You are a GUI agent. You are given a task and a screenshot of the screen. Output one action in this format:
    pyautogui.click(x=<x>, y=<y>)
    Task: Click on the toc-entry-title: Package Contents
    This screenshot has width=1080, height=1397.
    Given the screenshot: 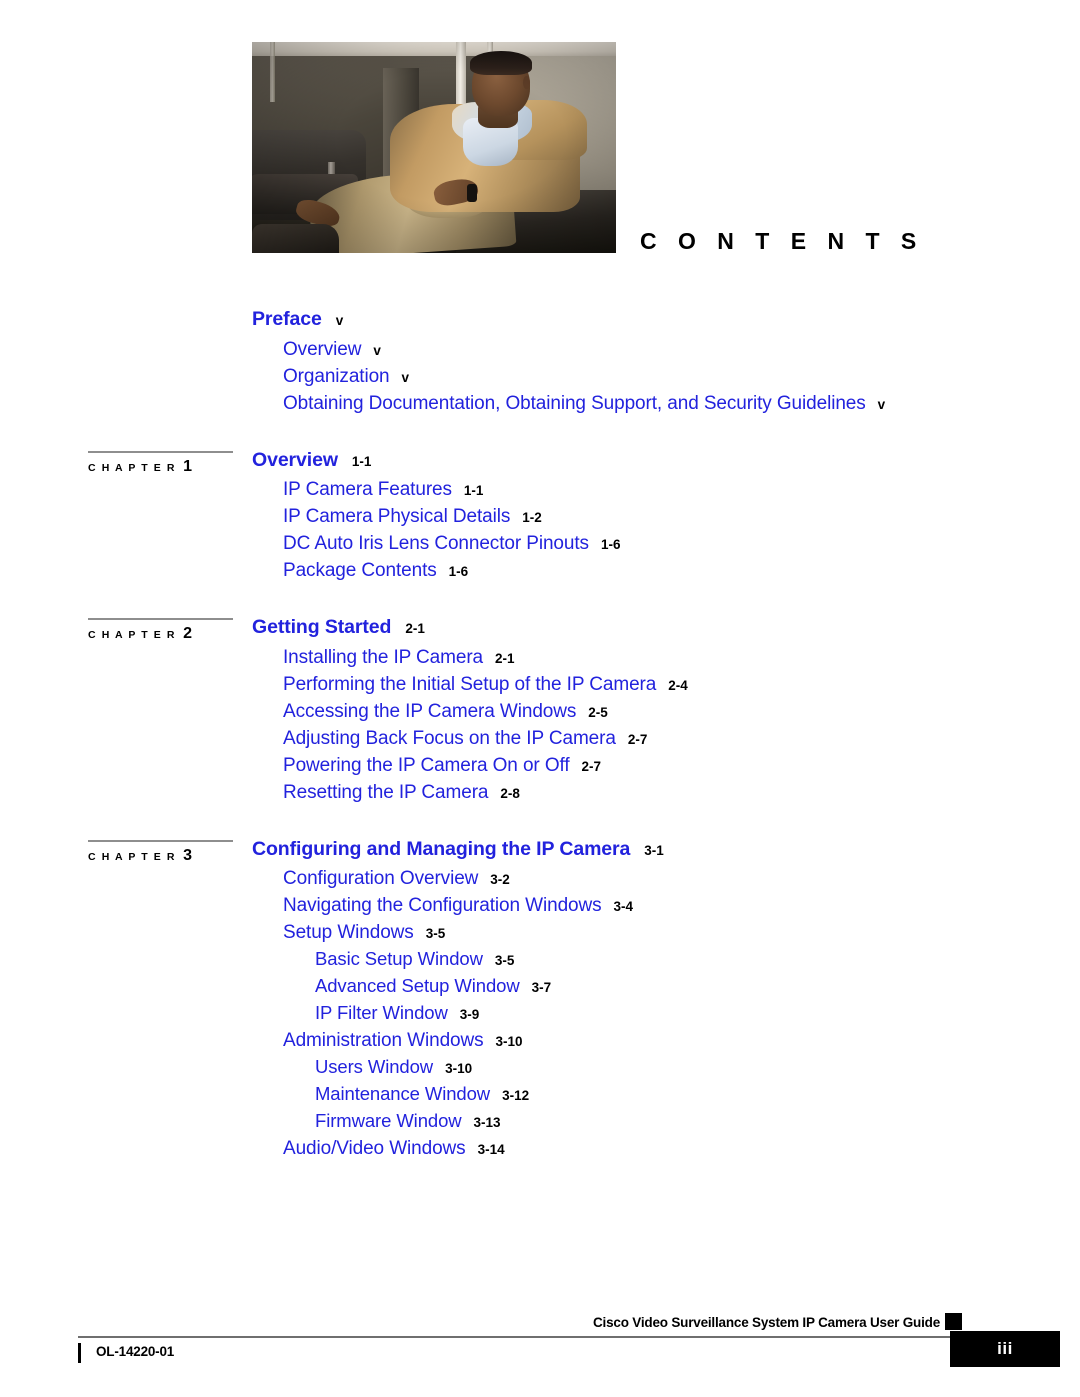 What is the action you would take?
    pyautogui.click(x=360, y=570)
    